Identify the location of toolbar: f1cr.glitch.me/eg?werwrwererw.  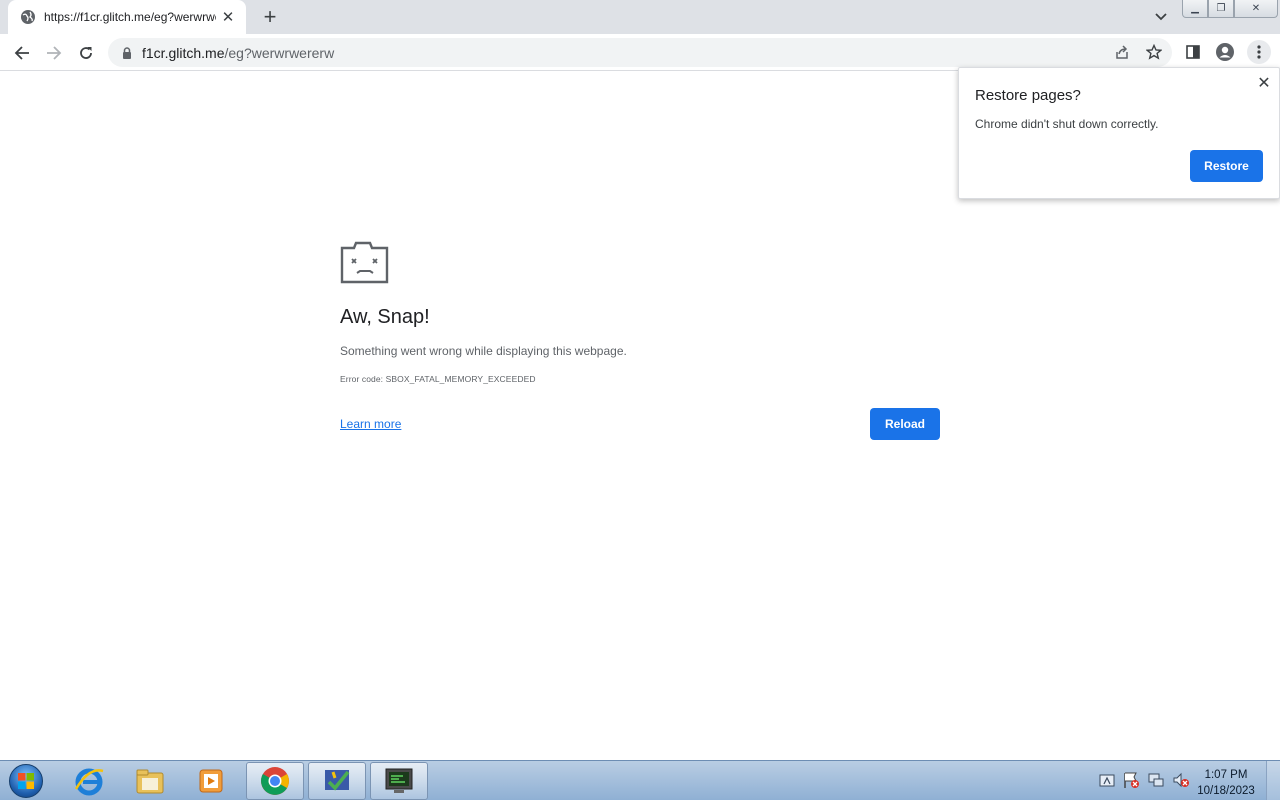
(640, 52).